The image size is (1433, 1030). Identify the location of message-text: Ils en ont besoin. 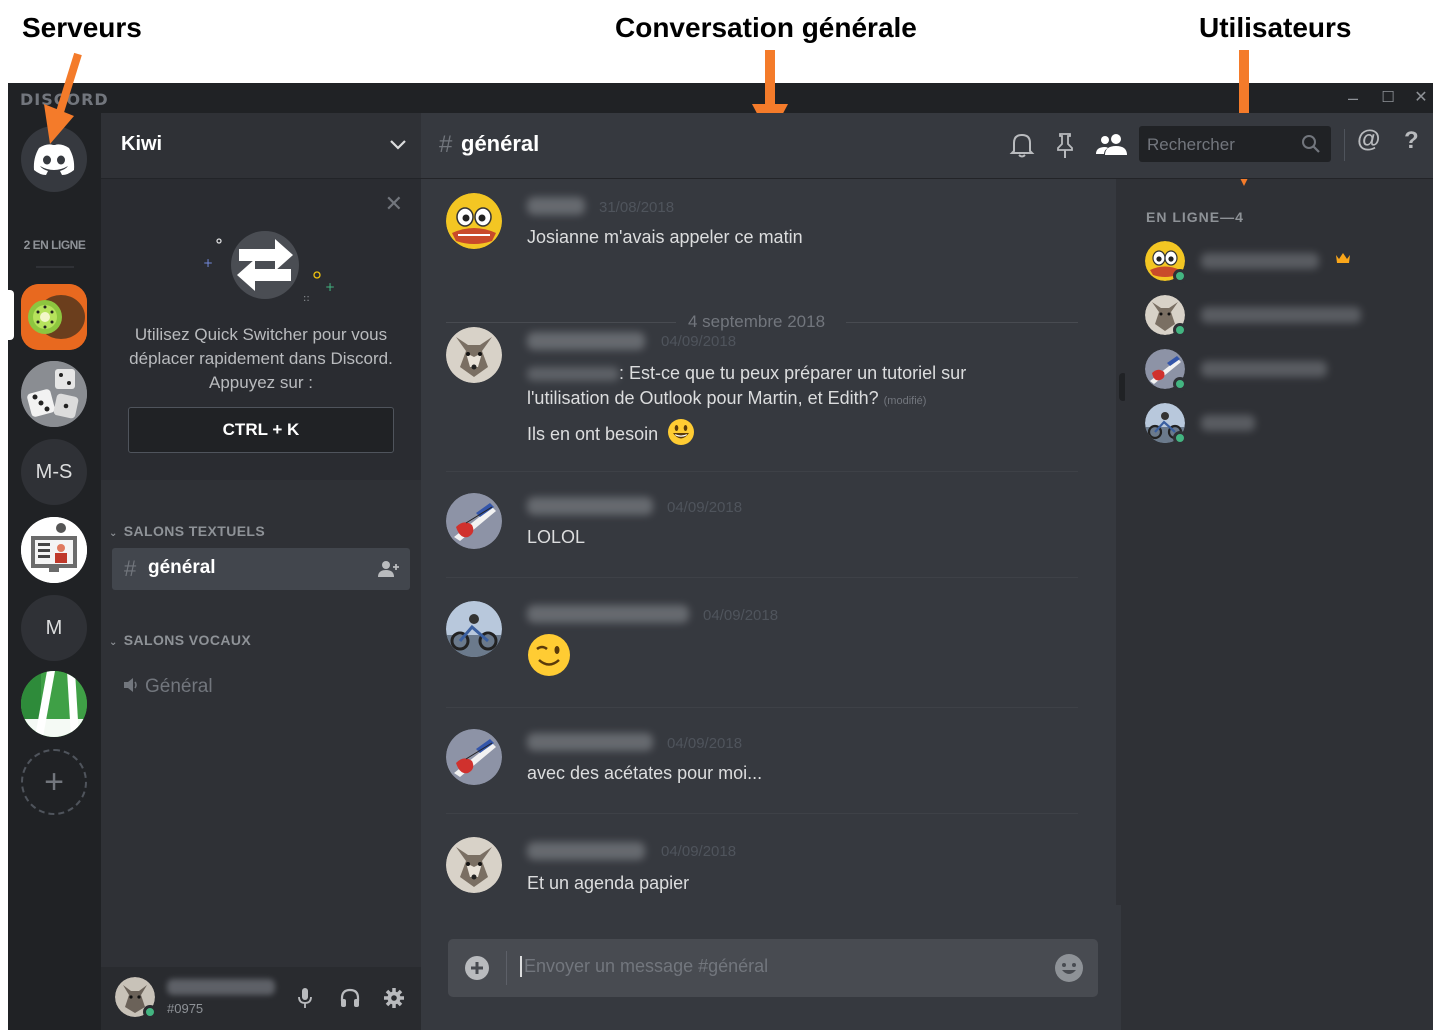
(593, 434).